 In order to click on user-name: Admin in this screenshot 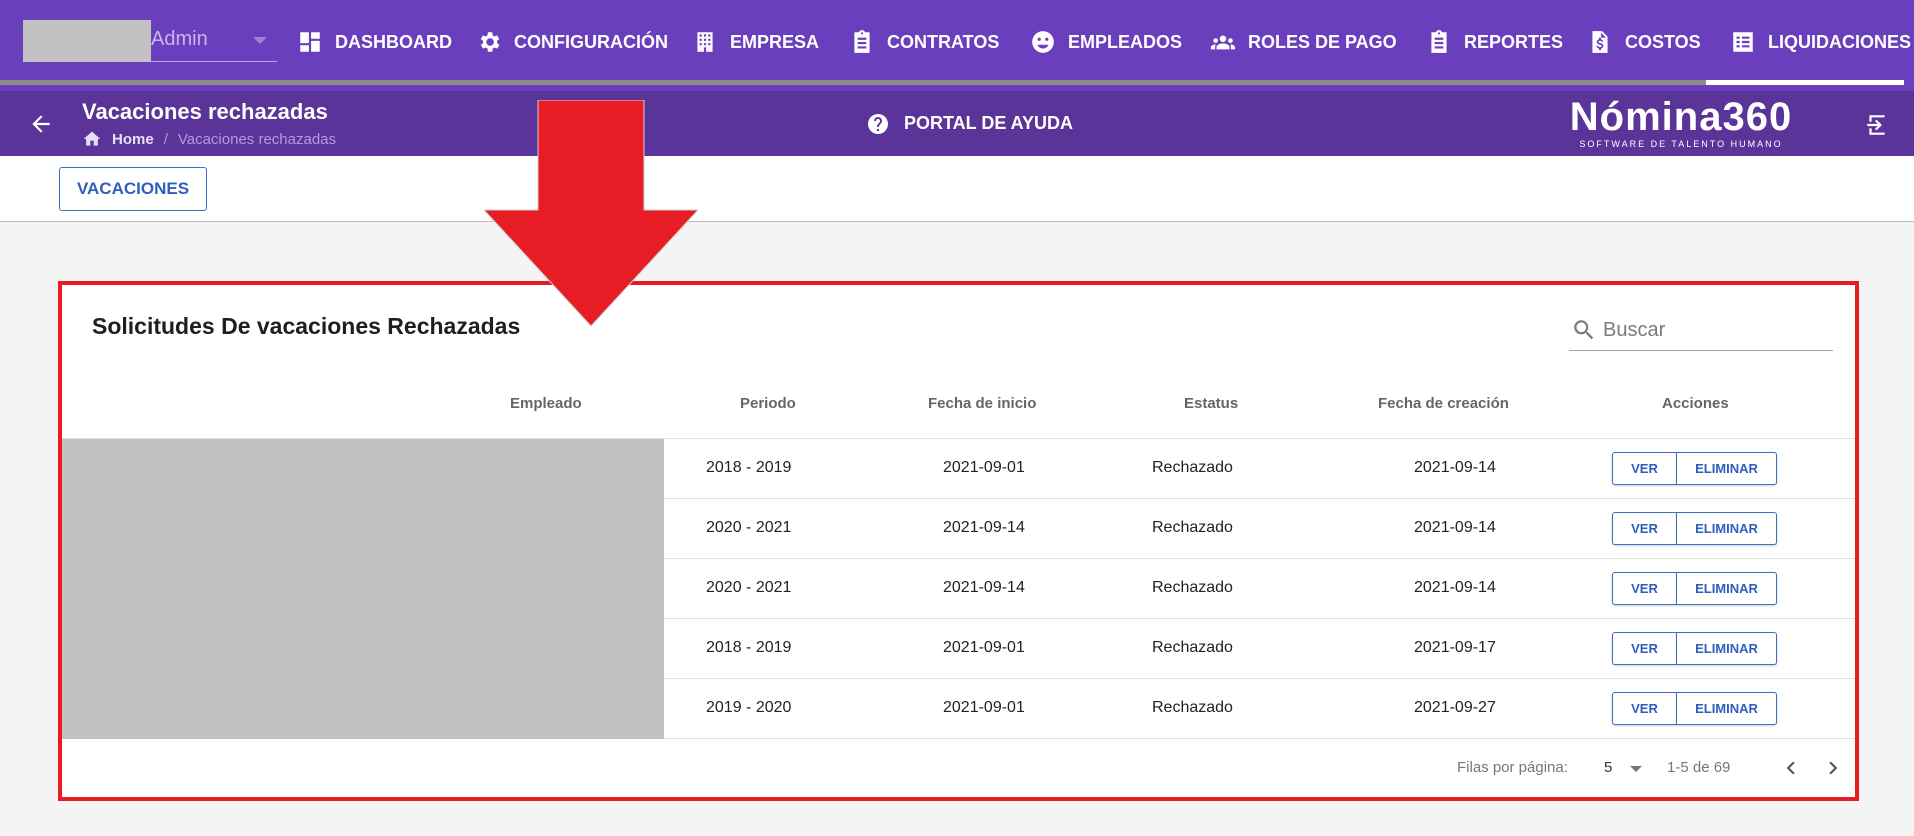, I will do `click(179, 39)`.